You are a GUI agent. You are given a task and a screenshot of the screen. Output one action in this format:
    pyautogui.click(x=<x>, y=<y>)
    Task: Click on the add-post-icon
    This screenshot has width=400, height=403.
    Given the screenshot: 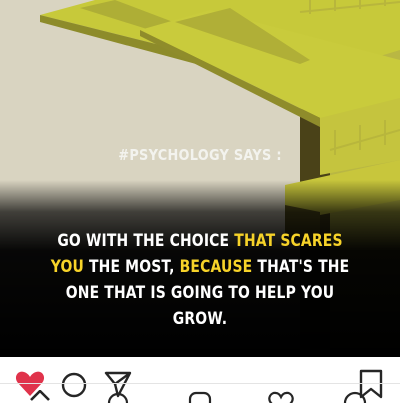 What is the action you would take?
    pyautogui.click(x=200, y=397)
    